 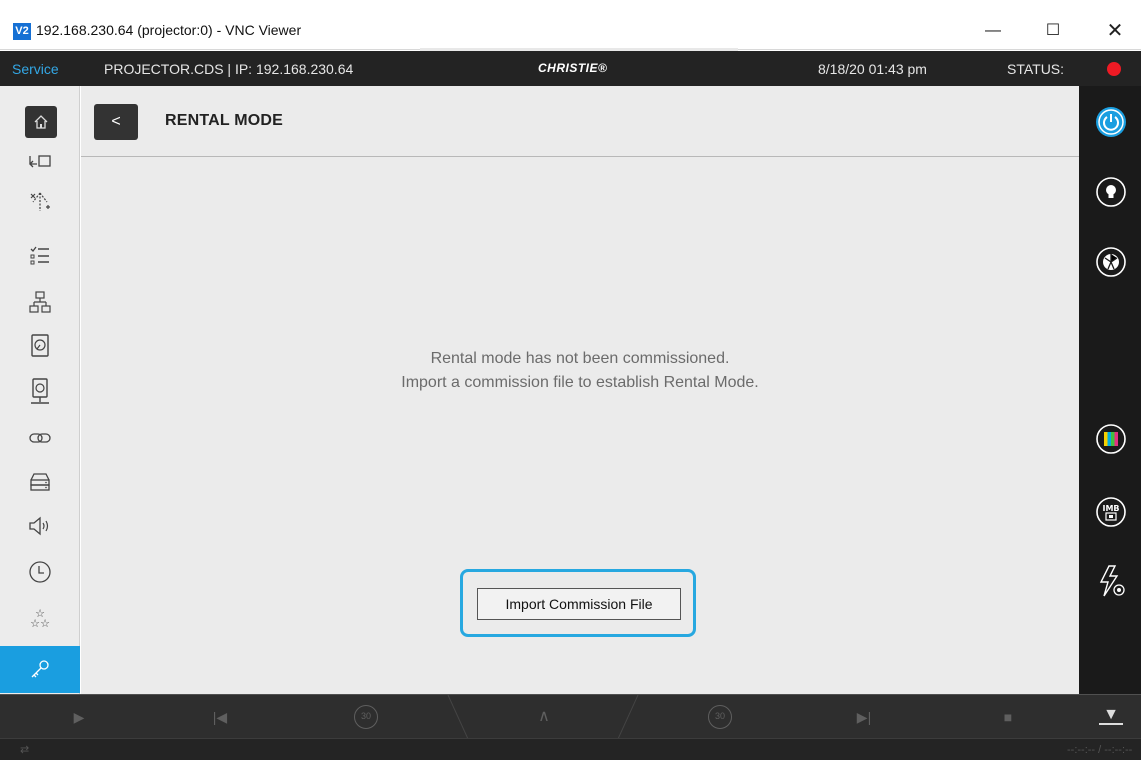 I want to click on sidebar-item-network, so click(x=40, y=302).